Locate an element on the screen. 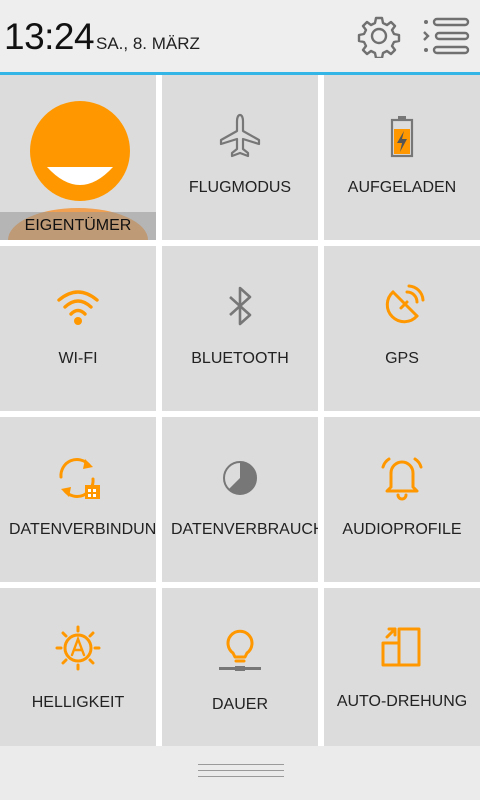 The width and height of the screenshot is (480, 800). bluetooth-icon is located at coordinates (240, 307).